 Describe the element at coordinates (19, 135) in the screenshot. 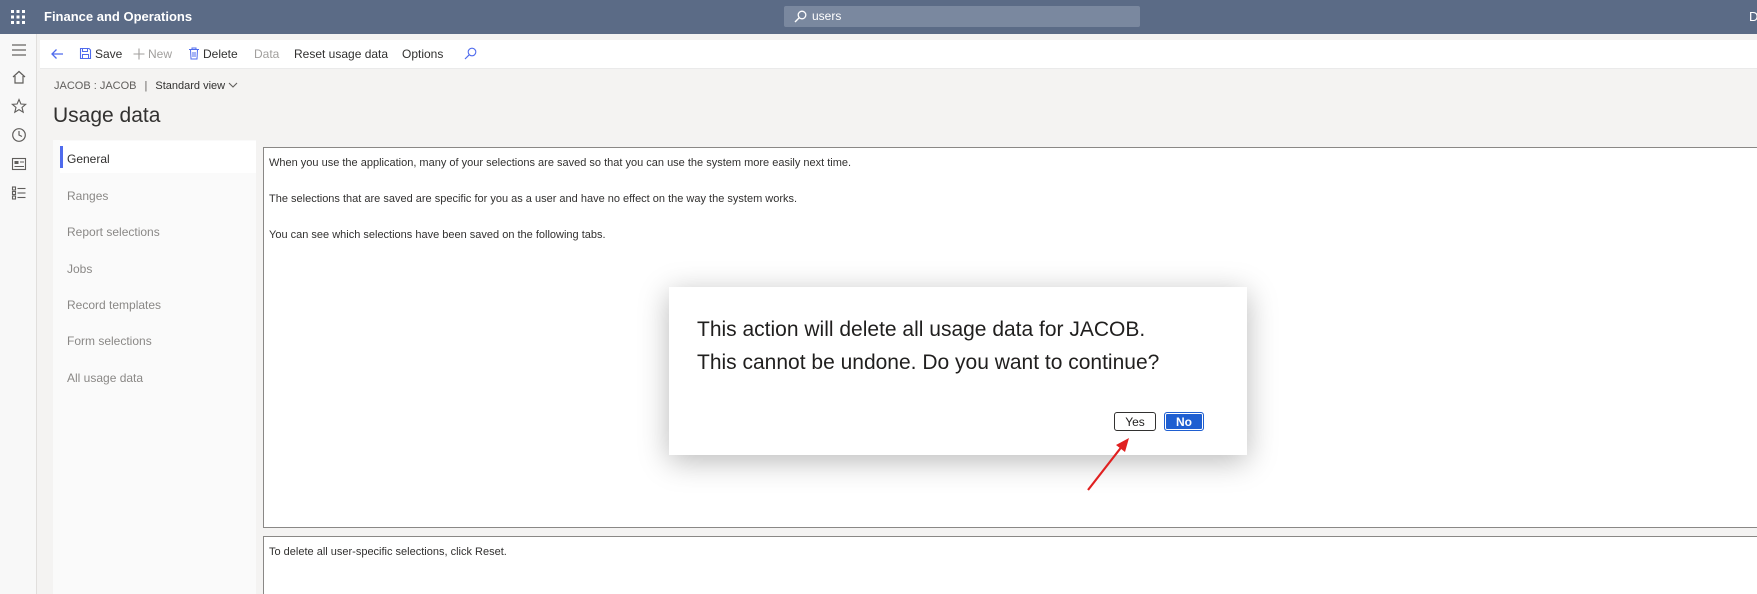

I see `clock-icon` at that location.